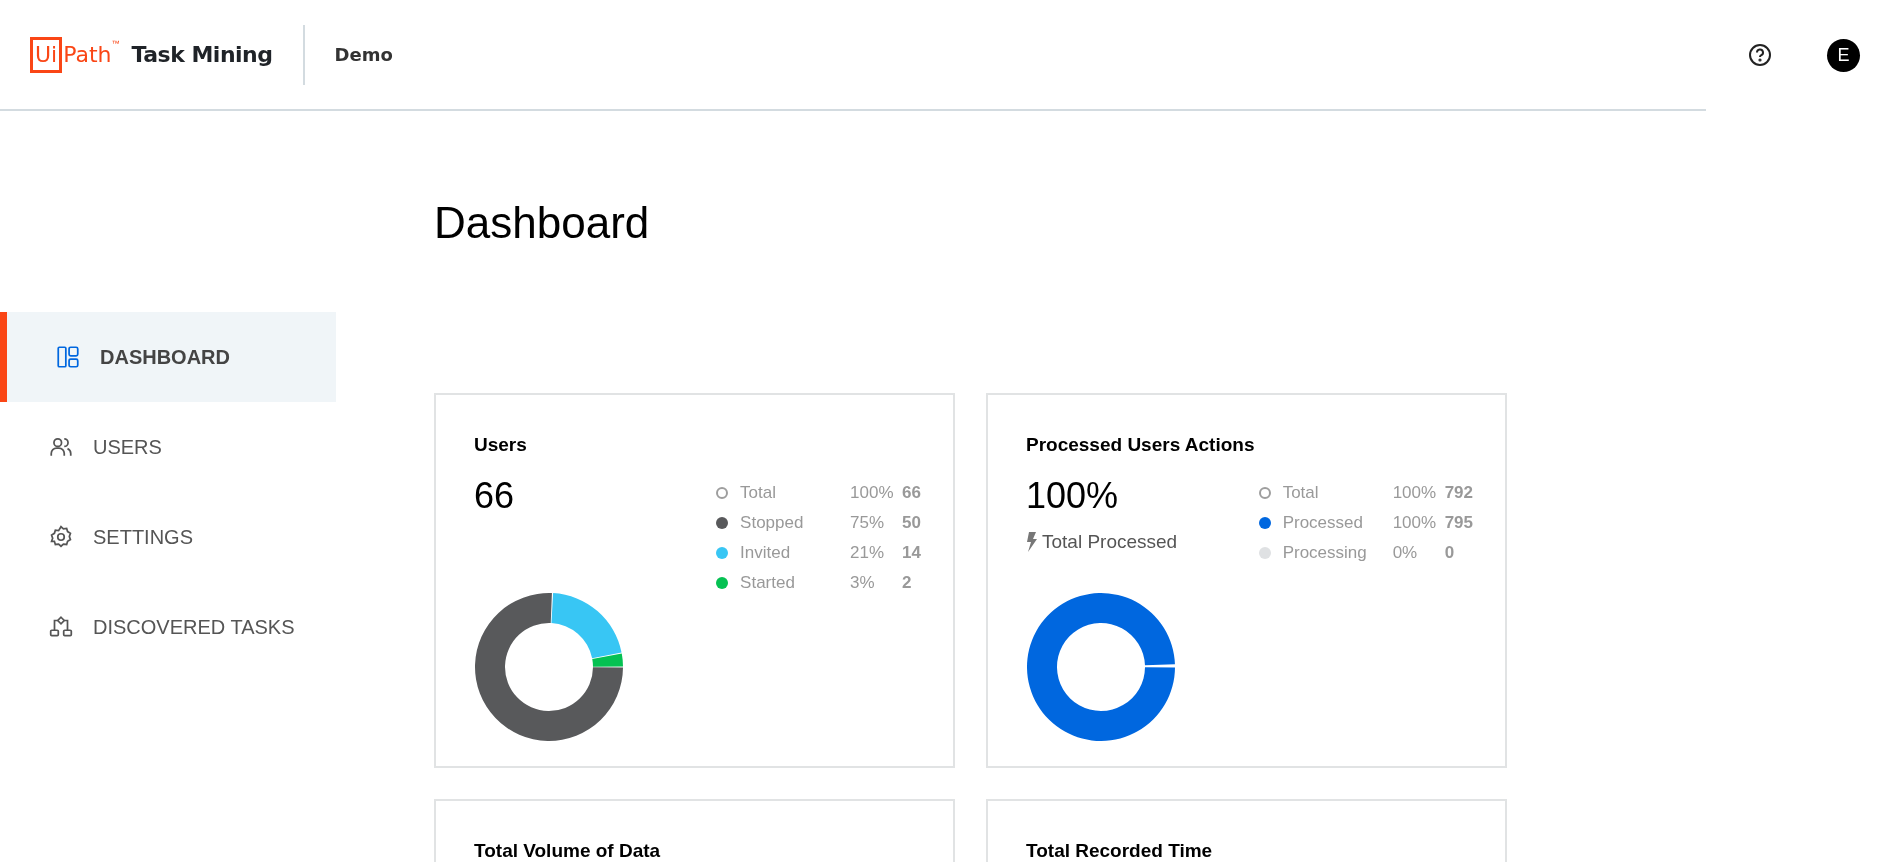 The width and height of the screenshot is (1886, 862). What do you see at coordinates (1120, 850) in the screenshot?
I see `card-title: Total Recorded Time` at bounding box center [1120, 850].